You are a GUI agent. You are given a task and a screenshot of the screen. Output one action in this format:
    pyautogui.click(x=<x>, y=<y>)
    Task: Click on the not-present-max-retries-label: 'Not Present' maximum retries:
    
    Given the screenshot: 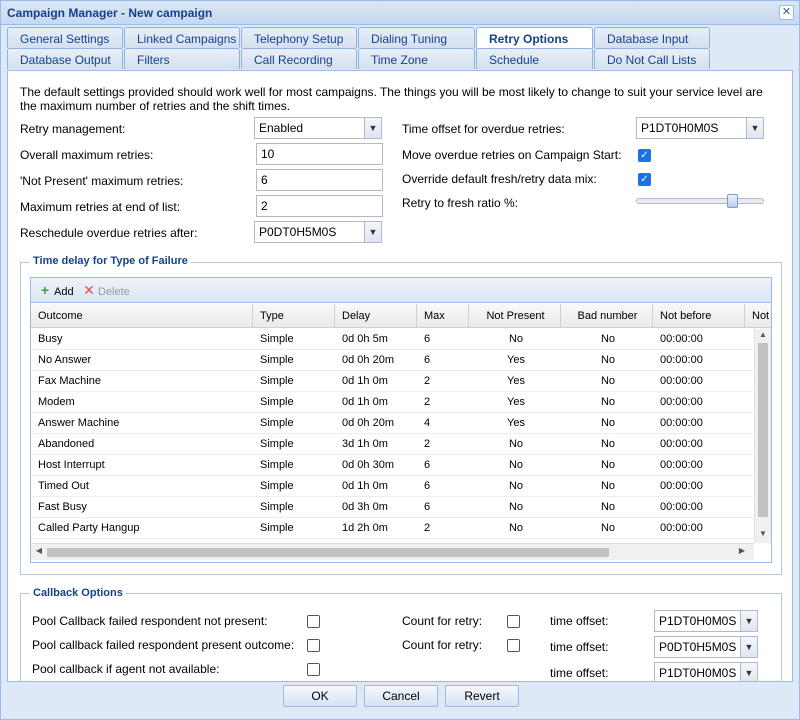 What is the action you would take?
    pyautogui.click(x=102, y=181)
    